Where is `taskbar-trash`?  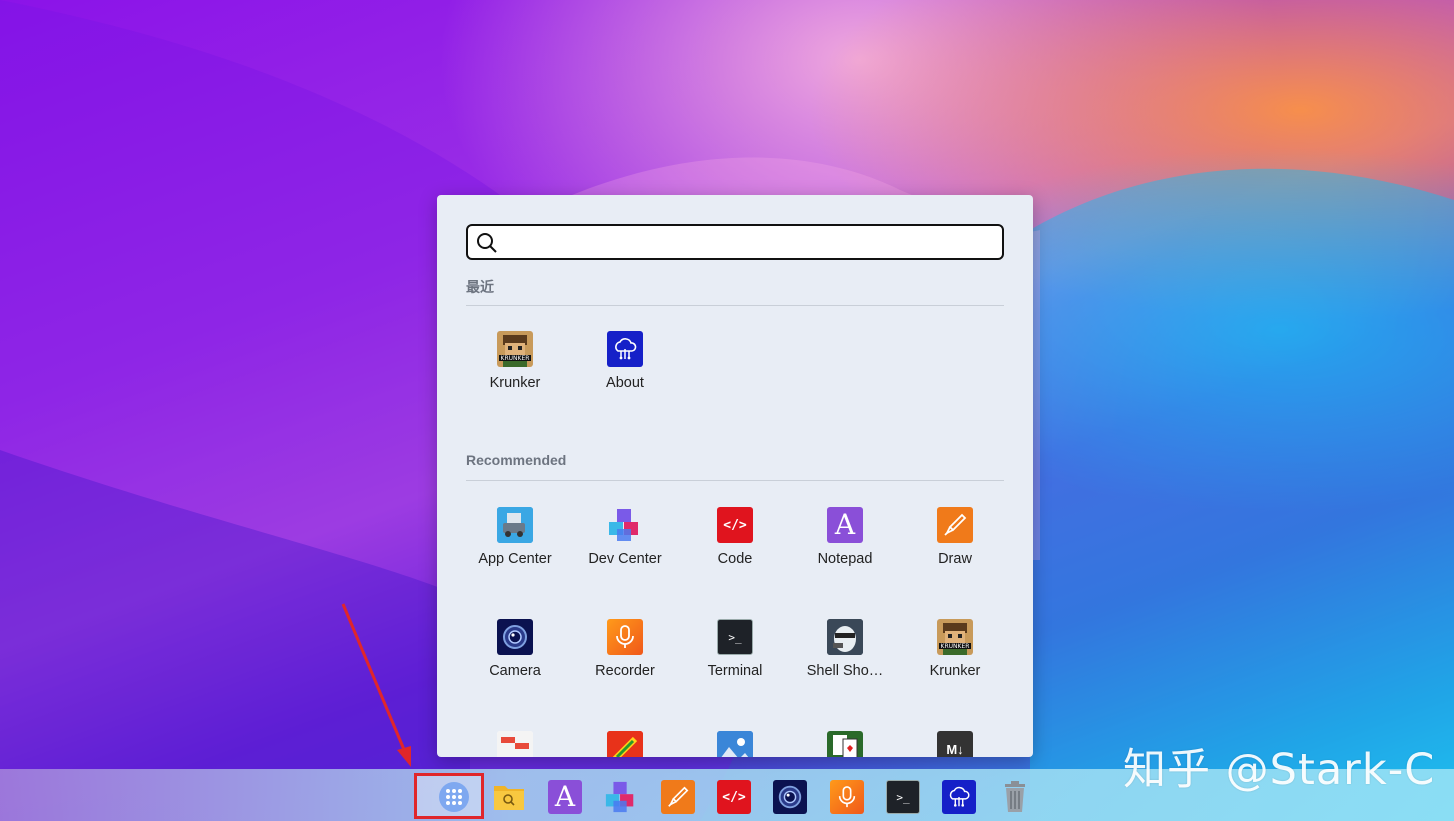
taskbar-trash is located at coordinates (1015, 797).